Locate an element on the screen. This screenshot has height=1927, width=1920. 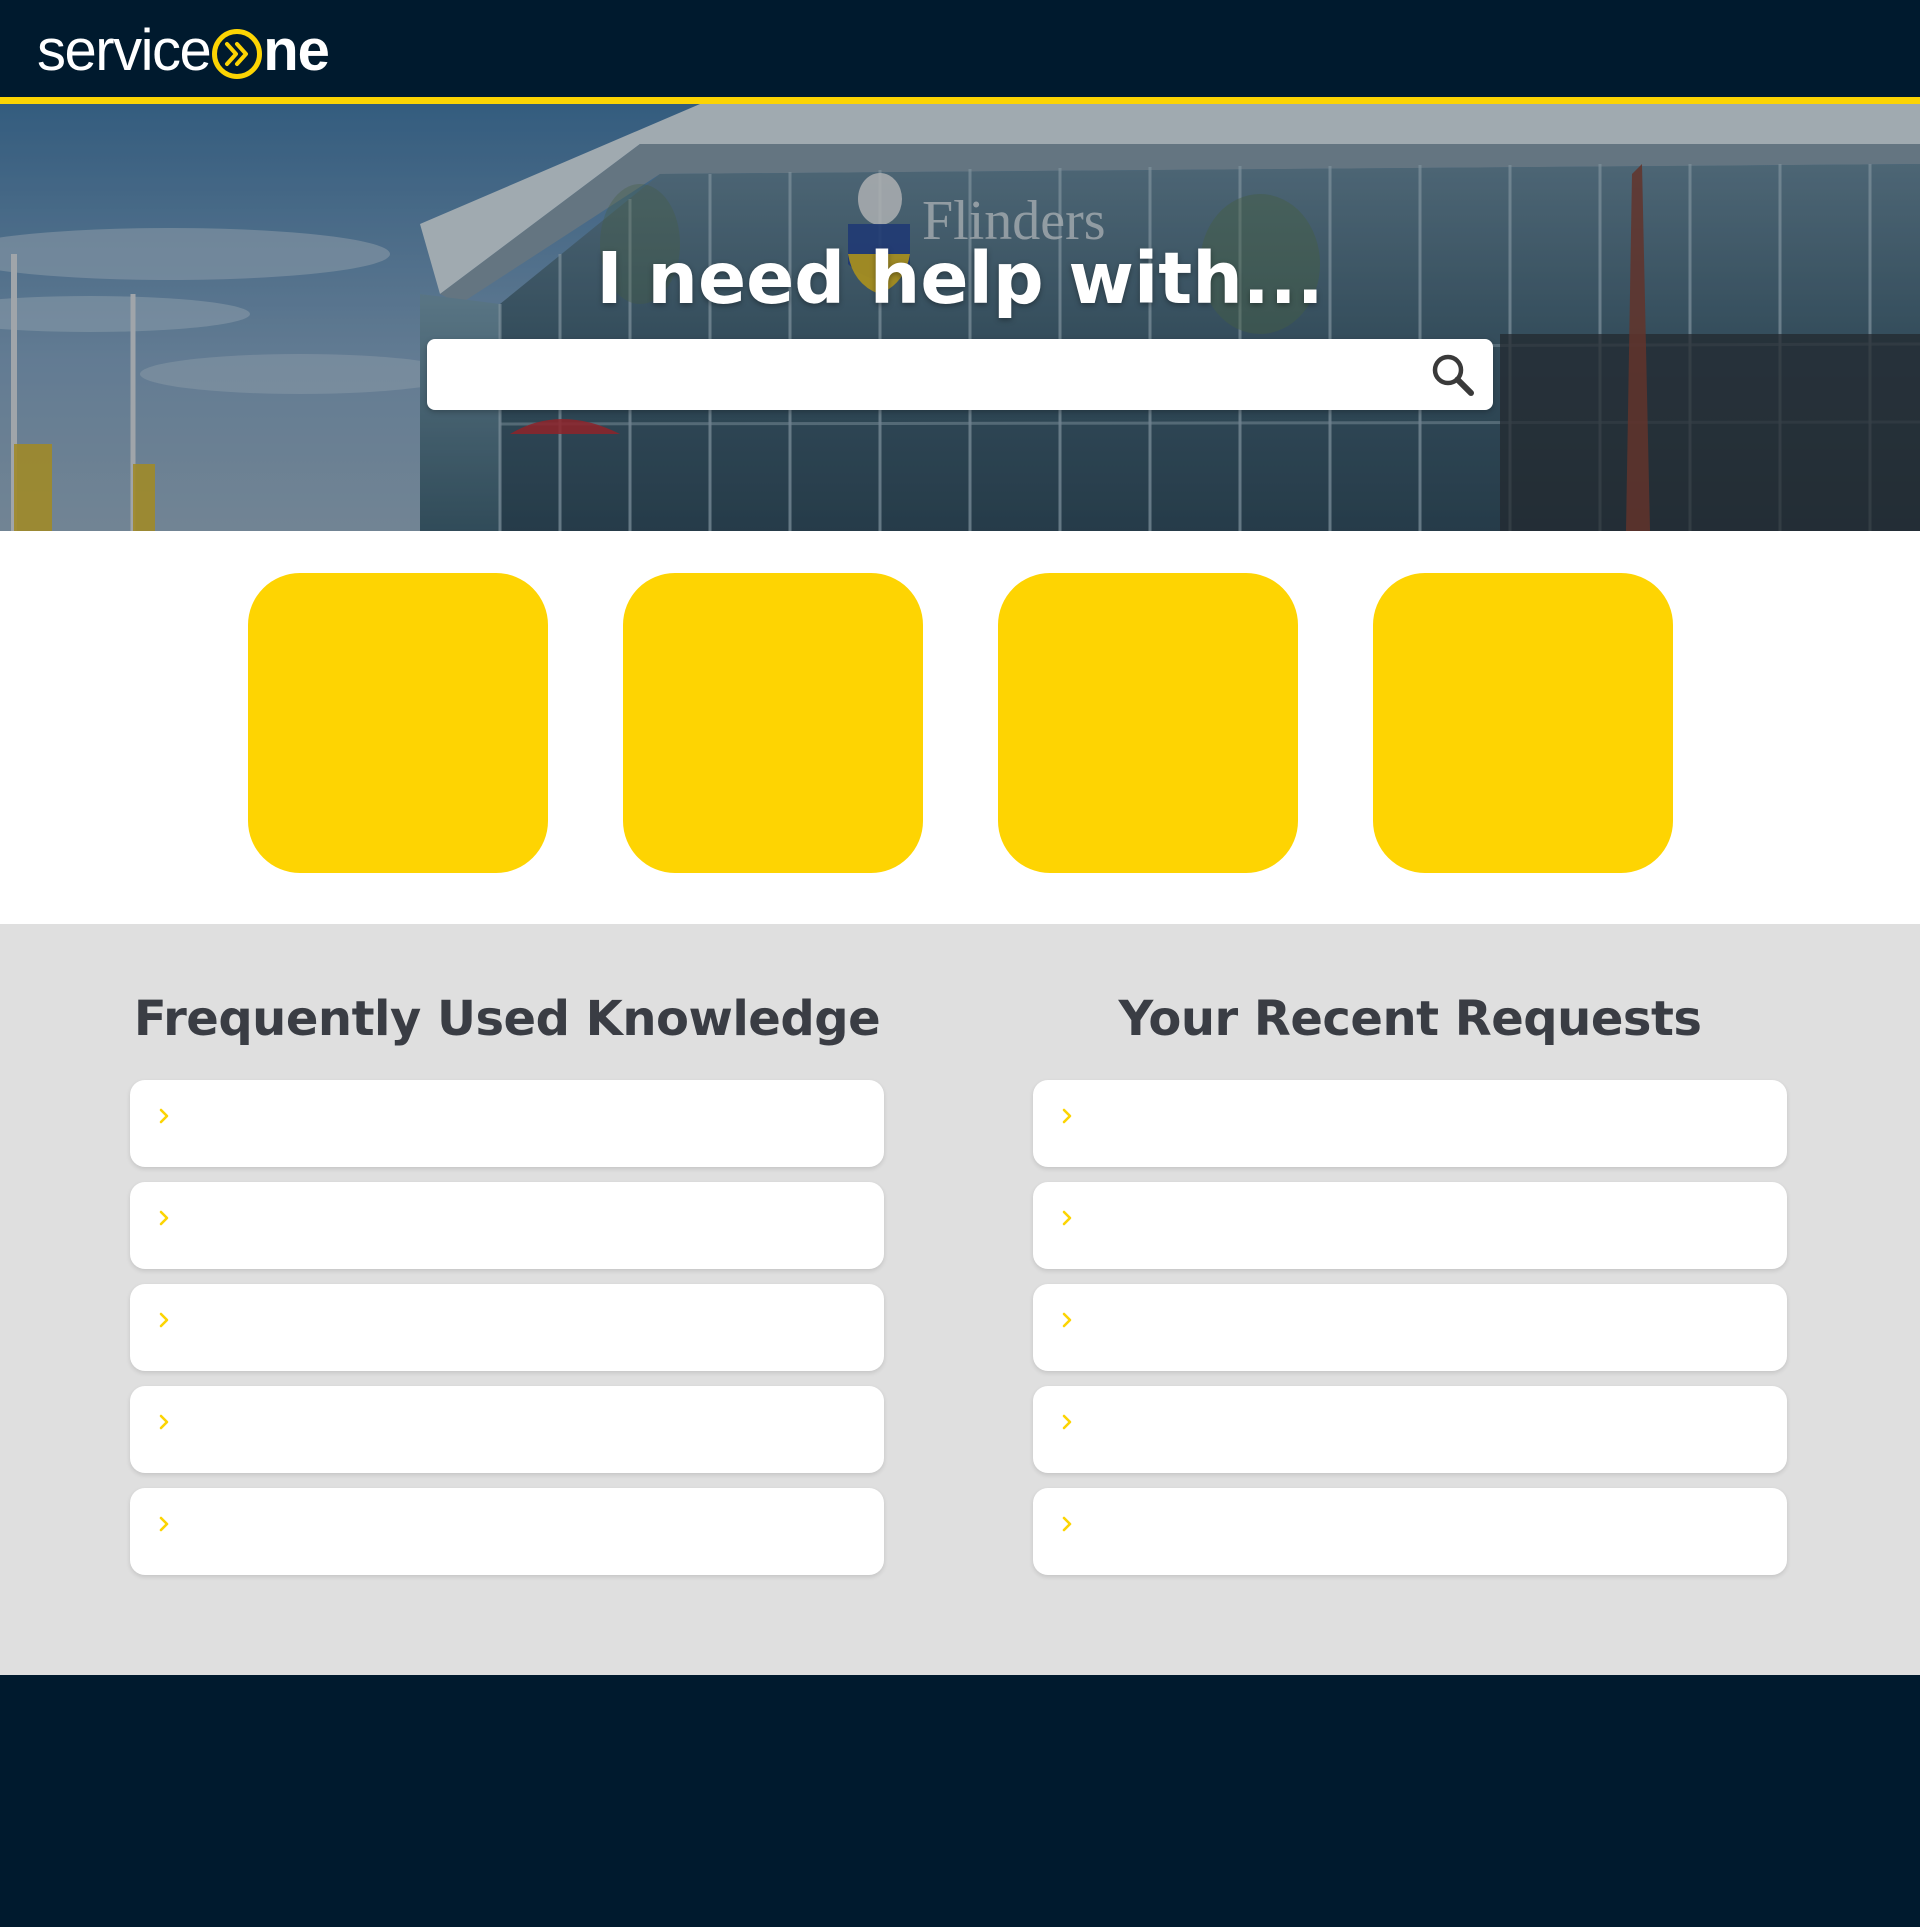
search-input is located at coordinates (917, 374).